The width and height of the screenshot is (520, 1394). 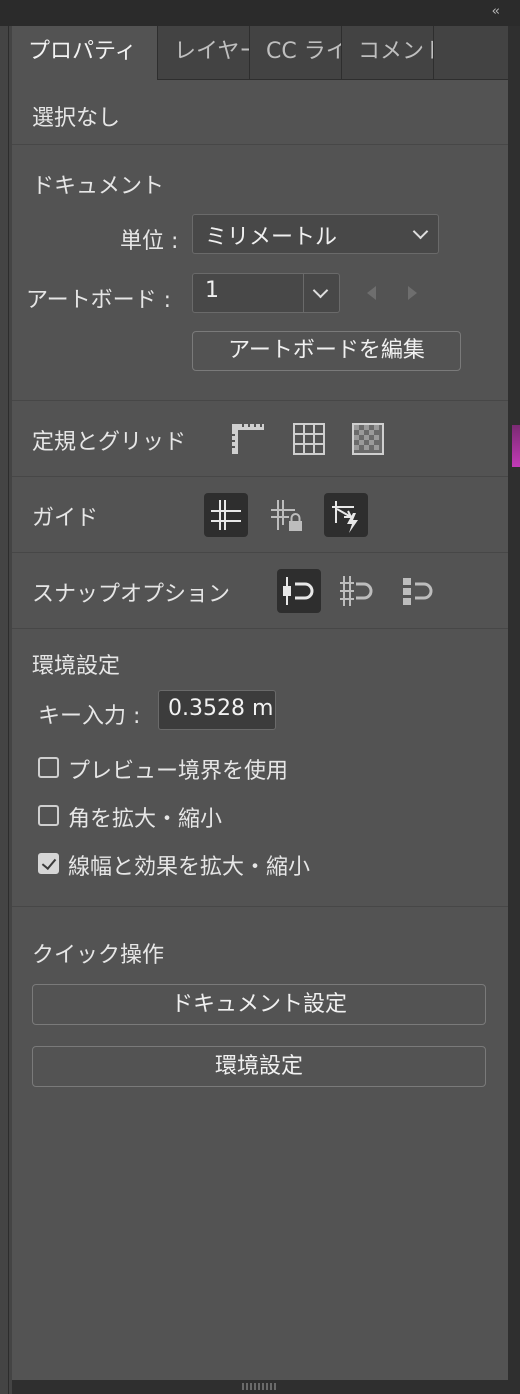 What do you see at coordinates (65, 518) in the screenshot?
I see `guides-label: ガイド` at bounding box center [65, 518].